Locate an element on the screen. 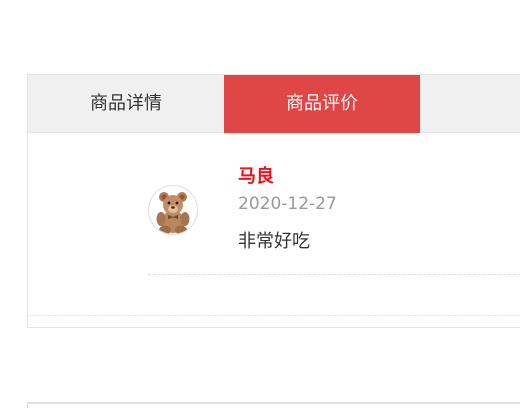 Image resolution: width=520 pixels, height=408 pixels. tab-product-details: 商品详情 is located at coordinates (126, 104).